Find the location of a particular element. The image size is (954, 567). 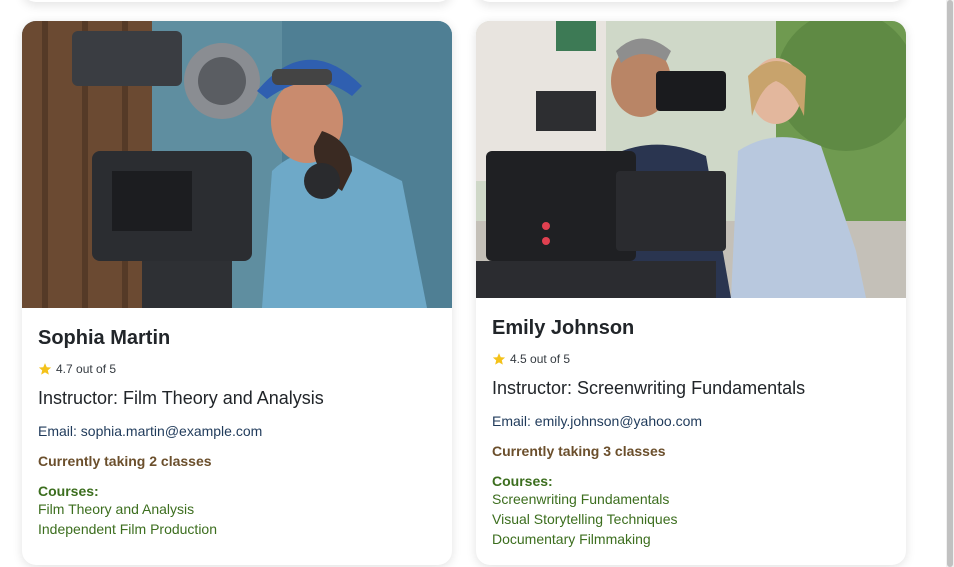

rating-text: 4.7 out of 5 is located at coordinates (86, 369).